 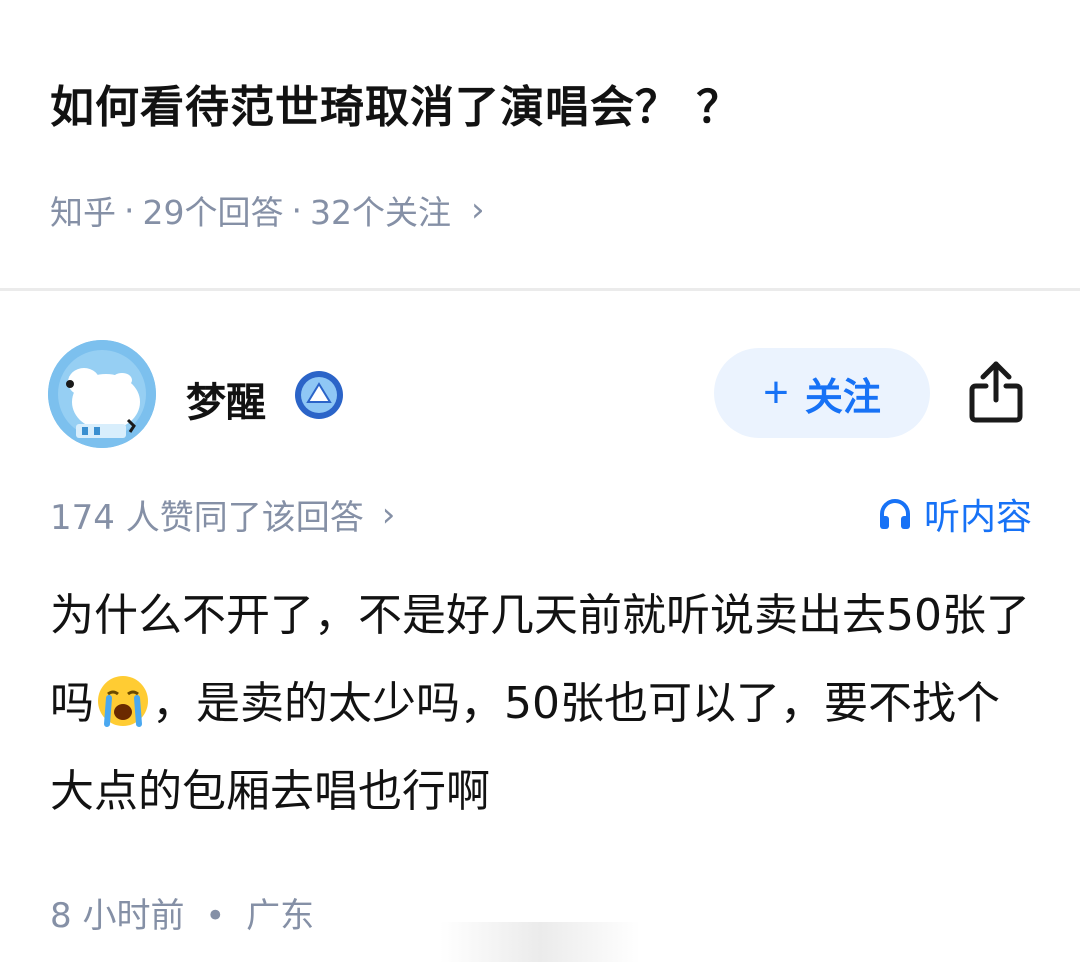 I want to click on answer-footer: 8 小时前 • 广东, so click(x=182, y=912).